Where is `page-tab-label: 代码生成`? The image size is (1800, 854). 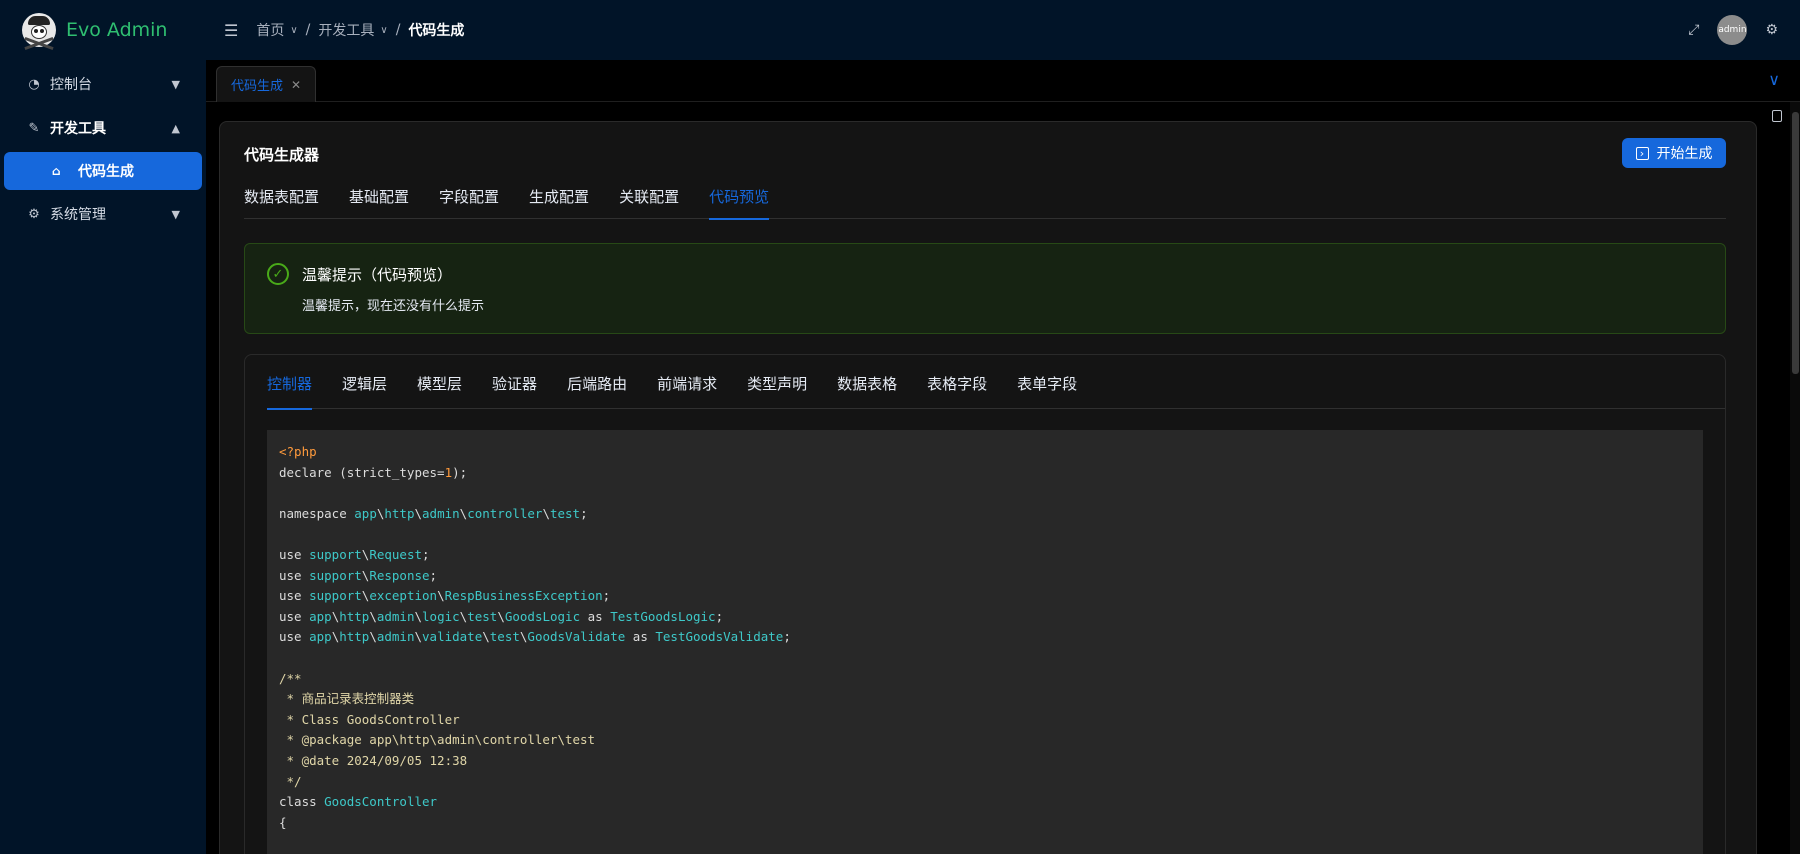 page-tab-label: 代码生成 is located at coordinates (257, 86).